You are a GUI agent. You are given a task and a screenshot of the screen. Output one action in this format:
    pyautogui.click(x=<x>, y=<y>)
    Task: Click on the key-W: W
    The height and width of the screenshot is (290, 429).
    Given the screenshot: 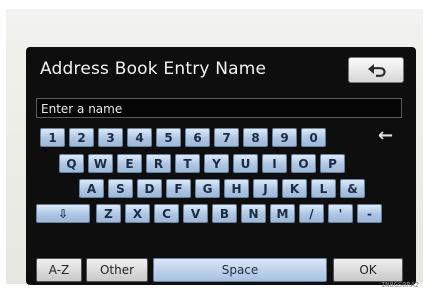 What is the action you would take?
    pyautogui.click(x=100, y=163)
    